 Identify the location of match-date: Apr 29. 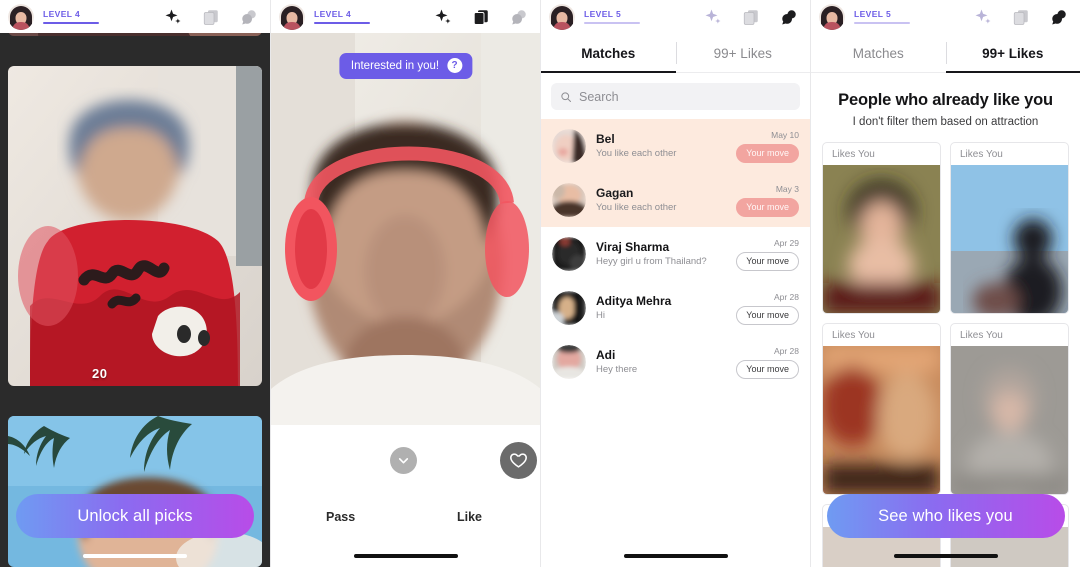
(786, 242).